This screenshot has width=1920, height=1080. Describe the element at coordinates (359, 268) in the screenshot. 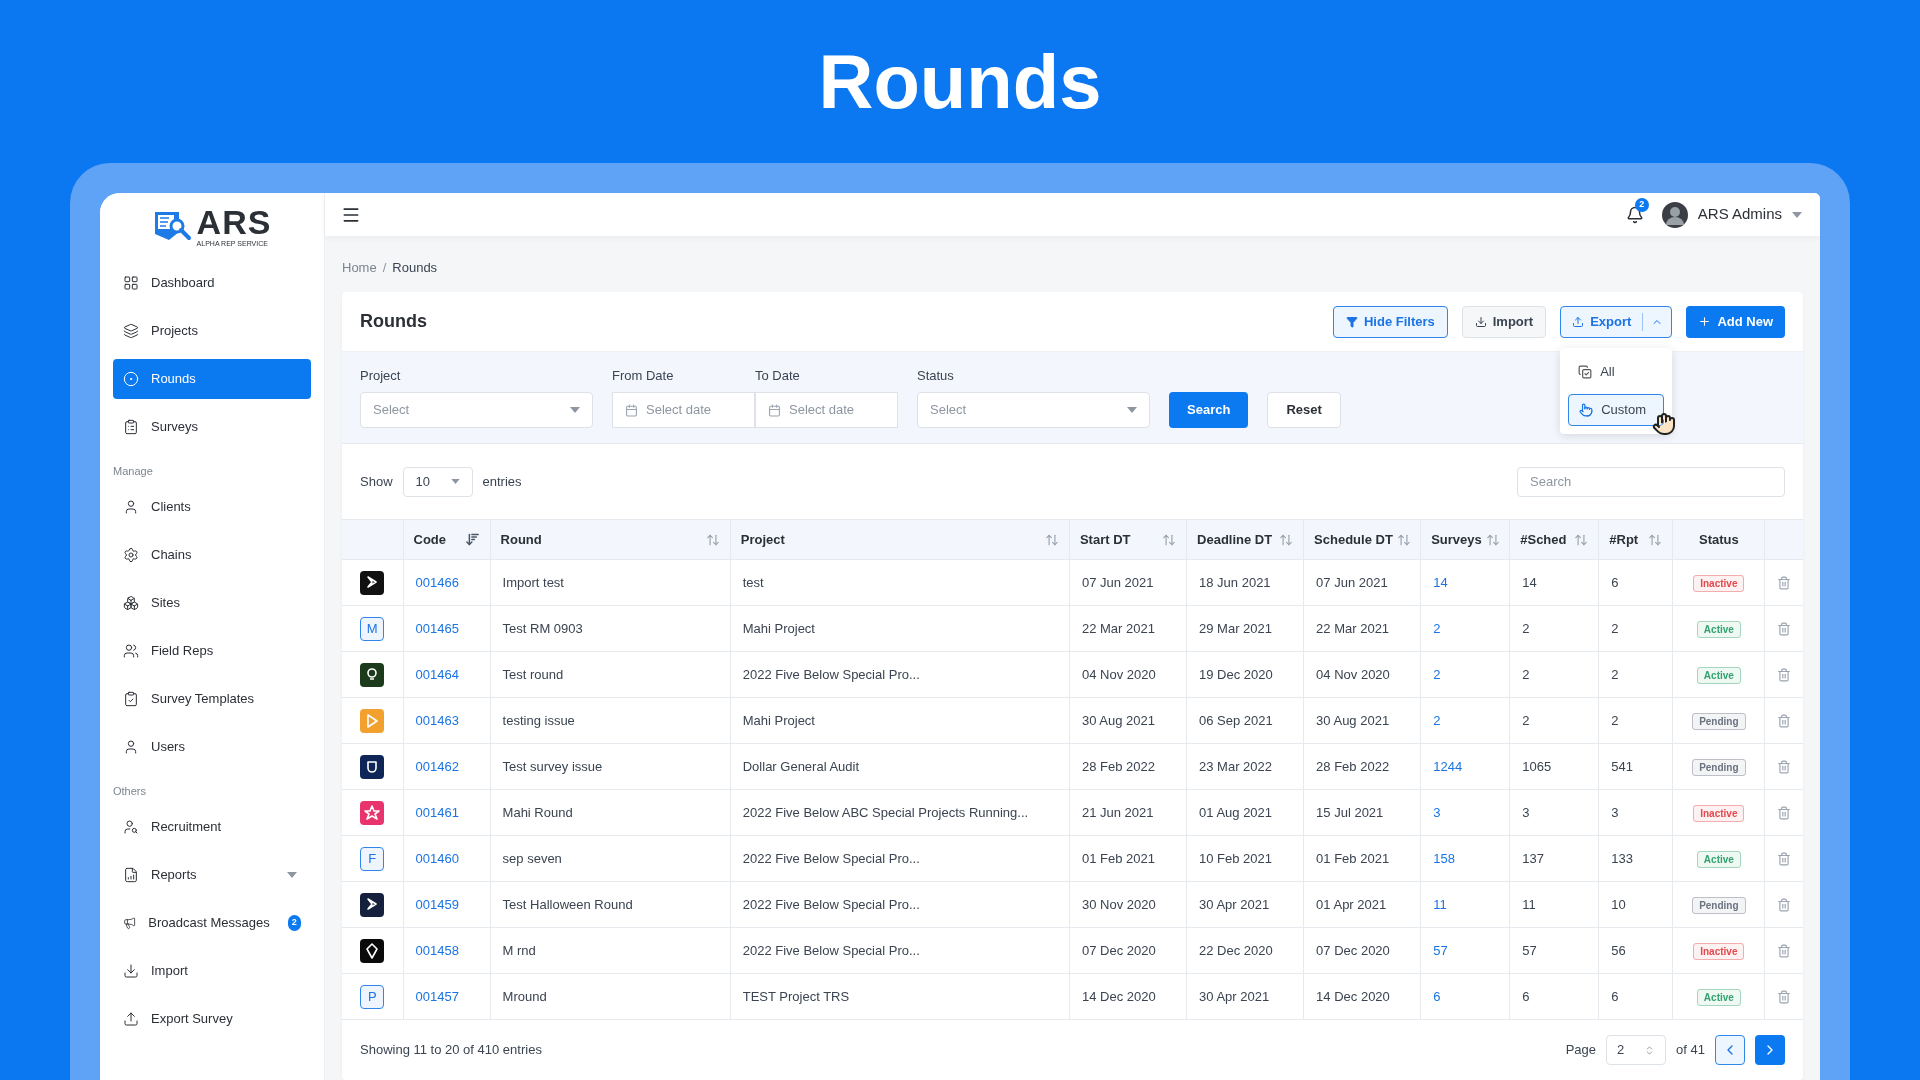

I see `breadcrumb-item: Home` at that location.